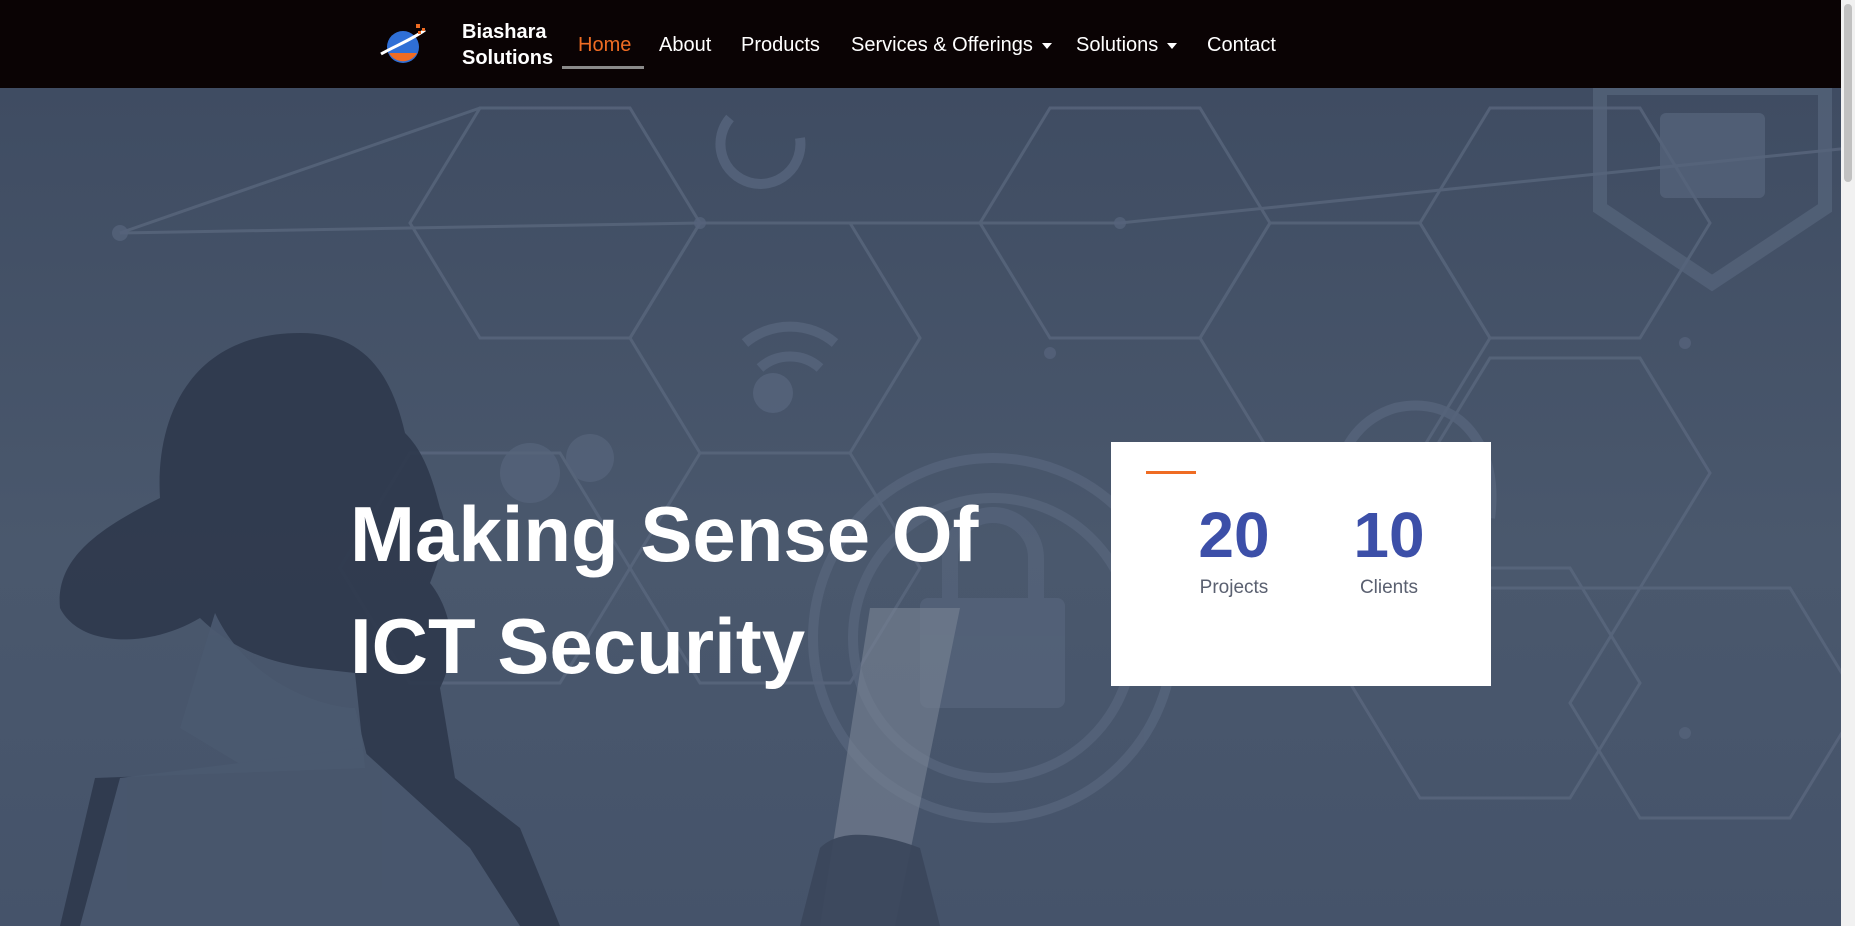 This screenshot has width=1855, height=926. I want to click on stat-label: Clients, so click(1389, 587).